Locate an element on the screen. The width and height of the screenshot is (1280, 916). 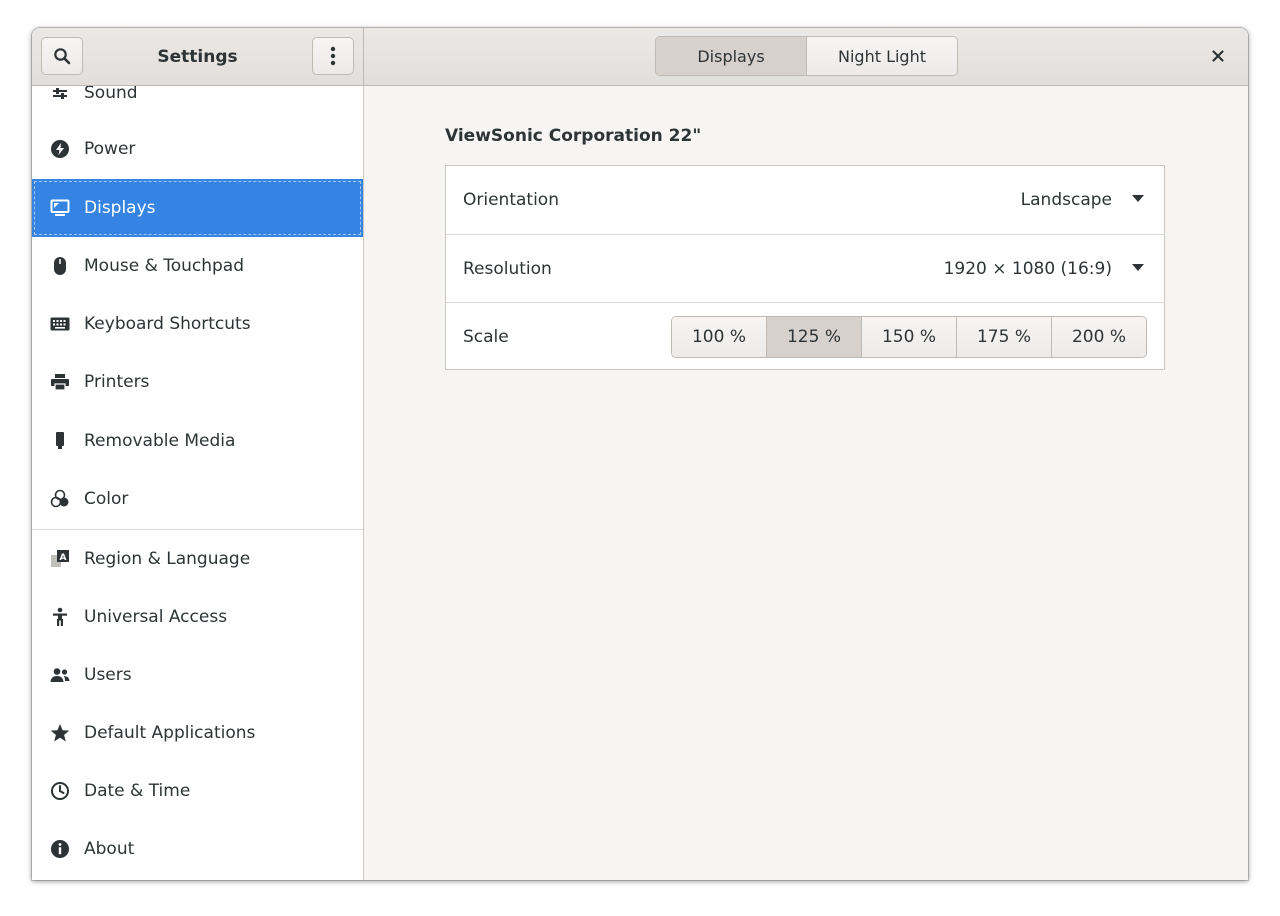
sidebar-item-label: Sound is located at coordinates (111, 94).